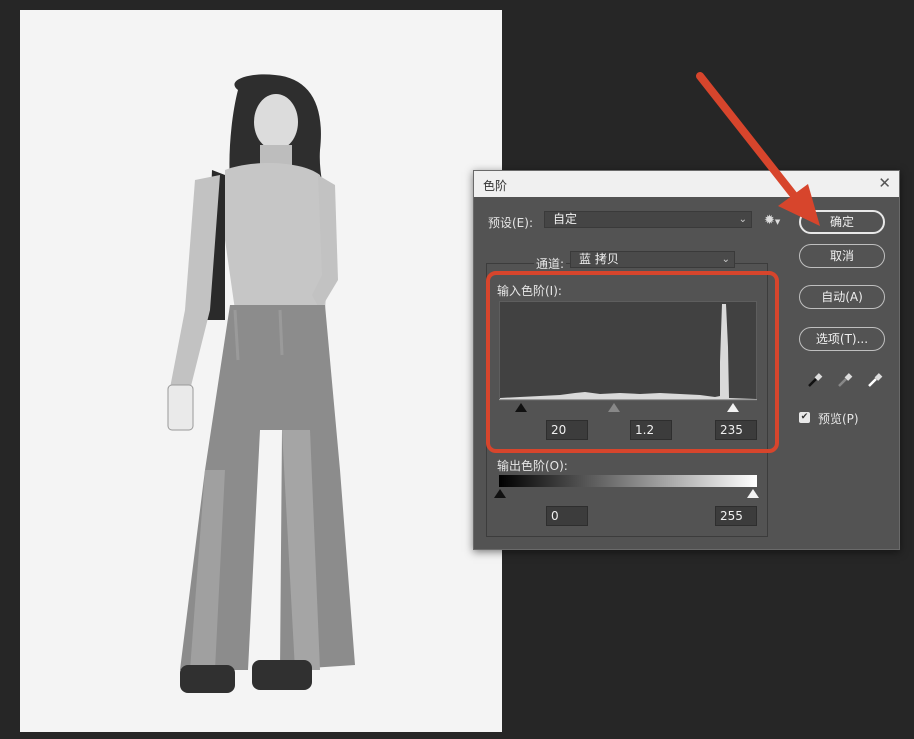 This screenshot has height=739, width=914. What do you see at coordinates (628, 351) in the screenshot?
I see `histogram` at bounding box center [628, 351].